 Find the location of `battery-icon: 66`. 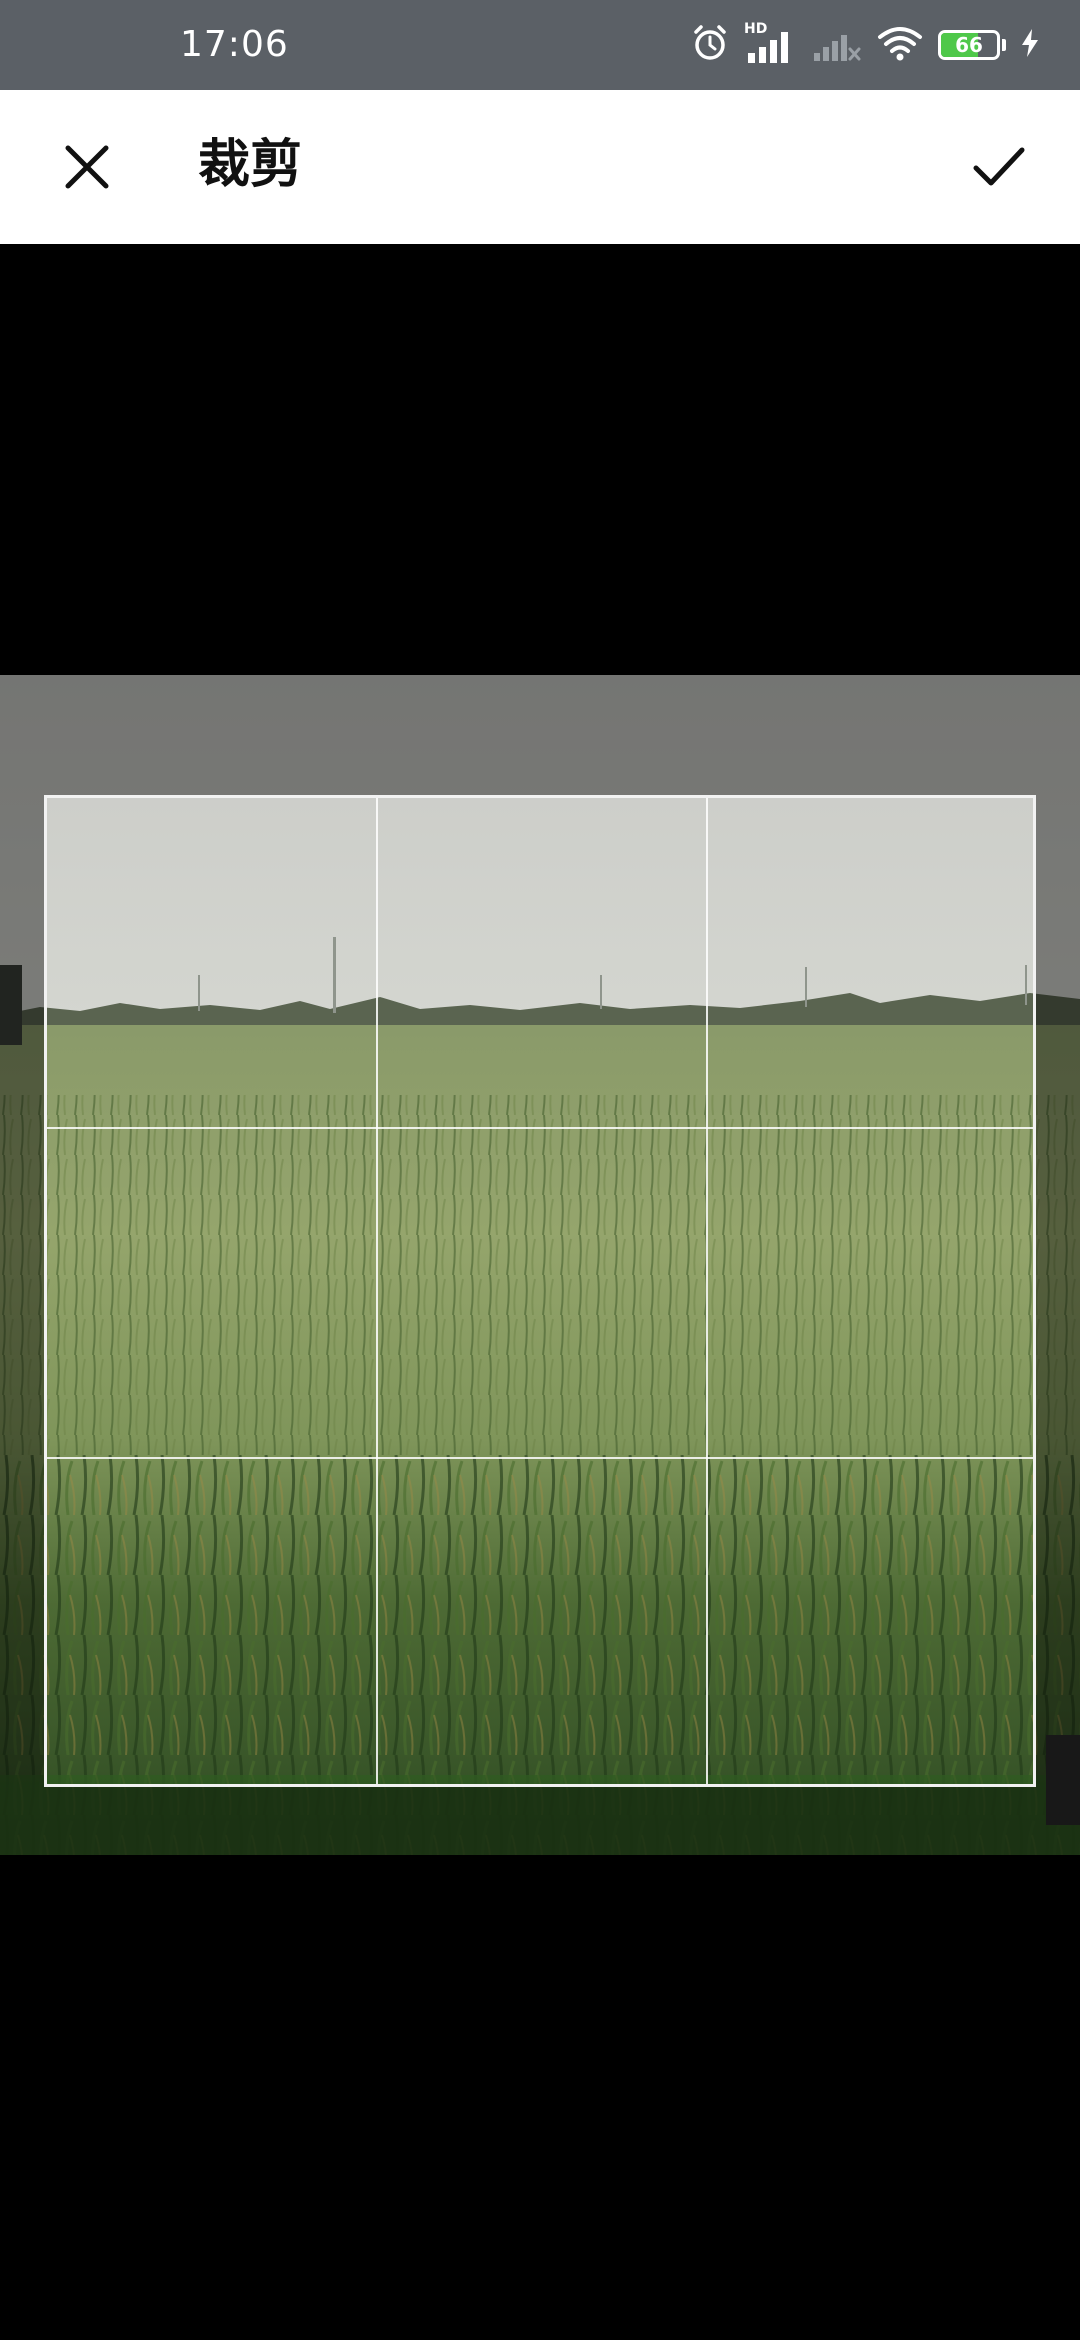

battery-icon: 66 is located at coordinates (972, 45).